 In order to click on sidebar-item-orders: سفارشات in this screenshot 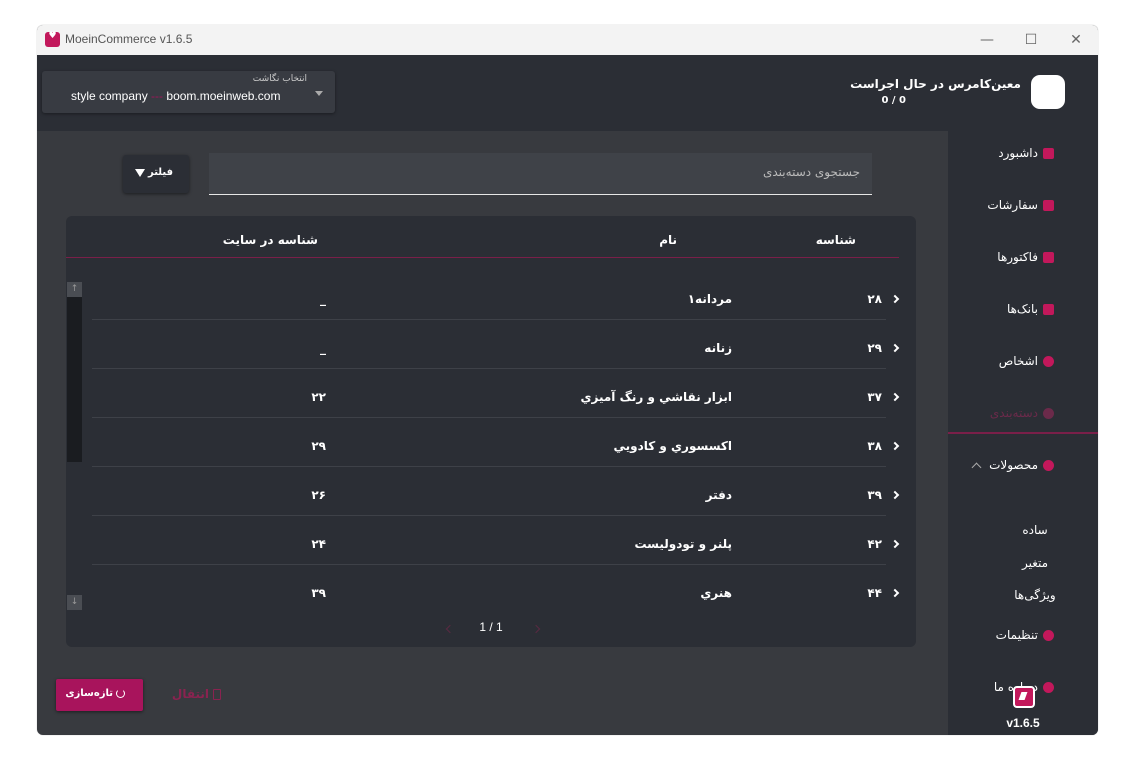, I will do `click(1023, 207)`.